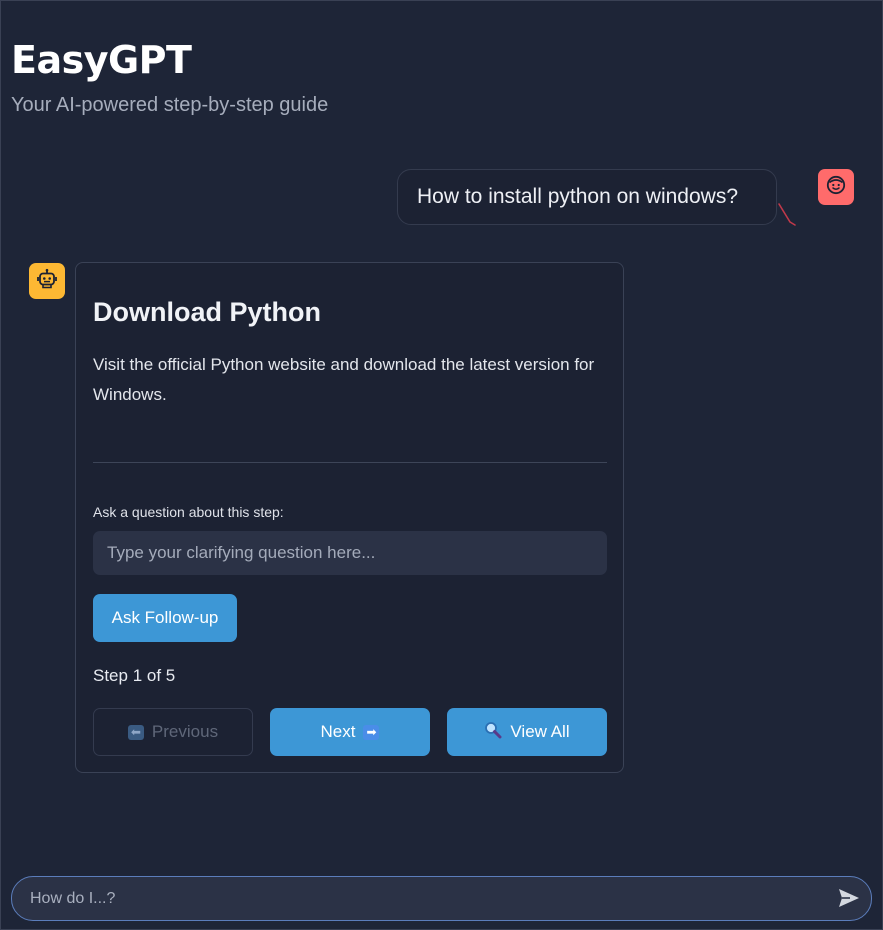 The width and height of the screenshot is (883, 930). What do you see at coordinates (101, 60) in the screenshot?
I see `app-title: EasyGPT` at bounding box center [101, 60].